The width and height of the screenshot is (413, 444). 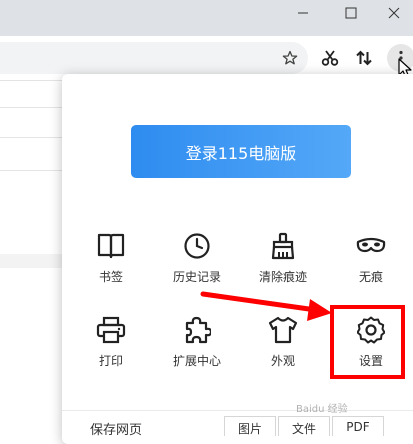 What do you see at coordinates (322, 409) in the screenshot?
I see `watermark-text: Baidu 经验` at bounding box center [322, 409].